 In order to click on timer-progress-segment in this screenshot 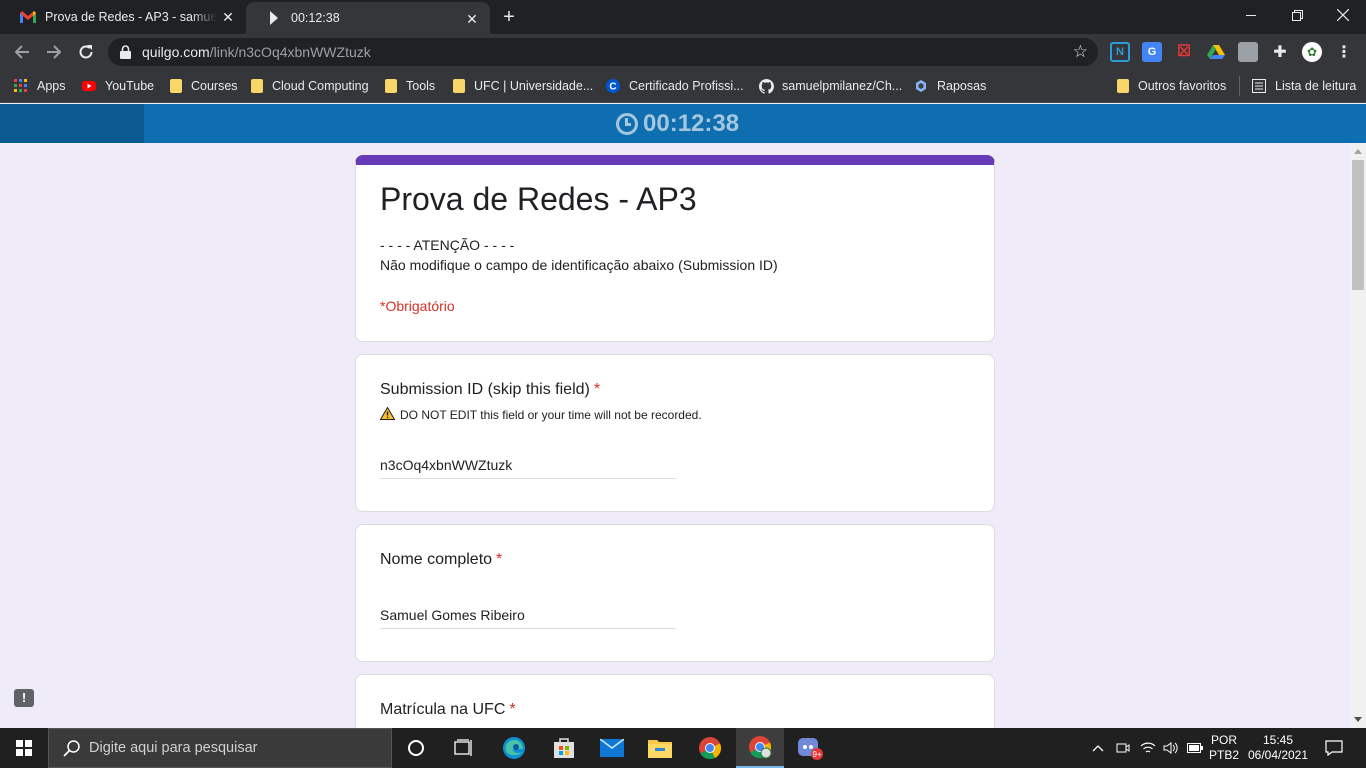, I will do `click(72, 123)`.